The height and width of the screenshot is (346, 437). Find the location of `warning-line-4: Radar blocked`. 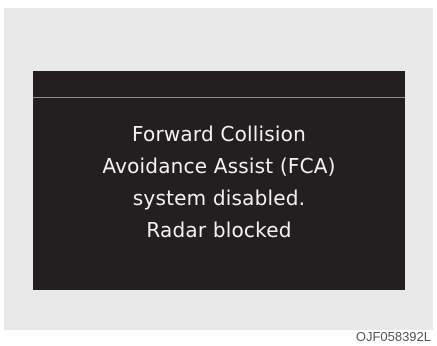

warning-line-4: Radar blocked is located at coordinates (219, 230).